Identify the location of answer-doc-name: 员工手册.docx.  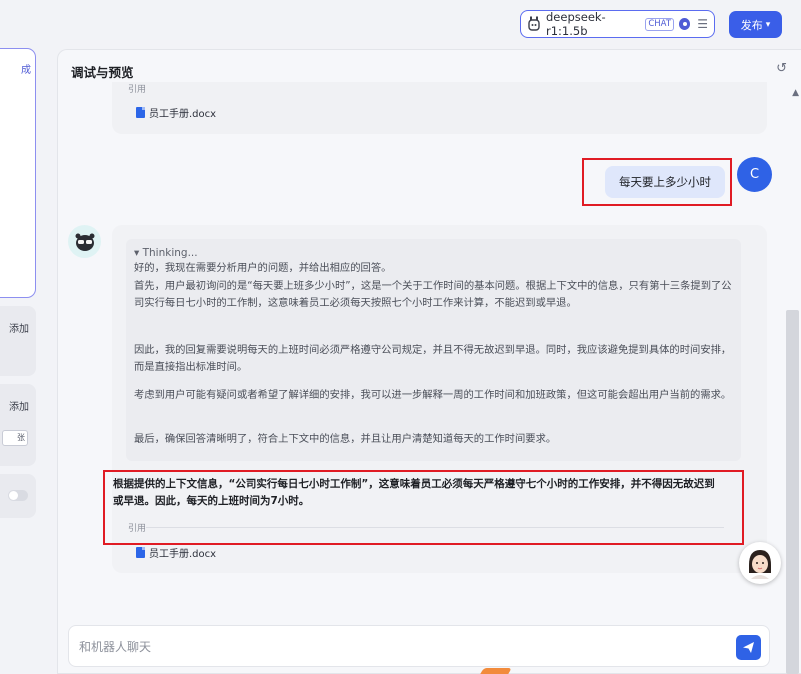
(183, 554).